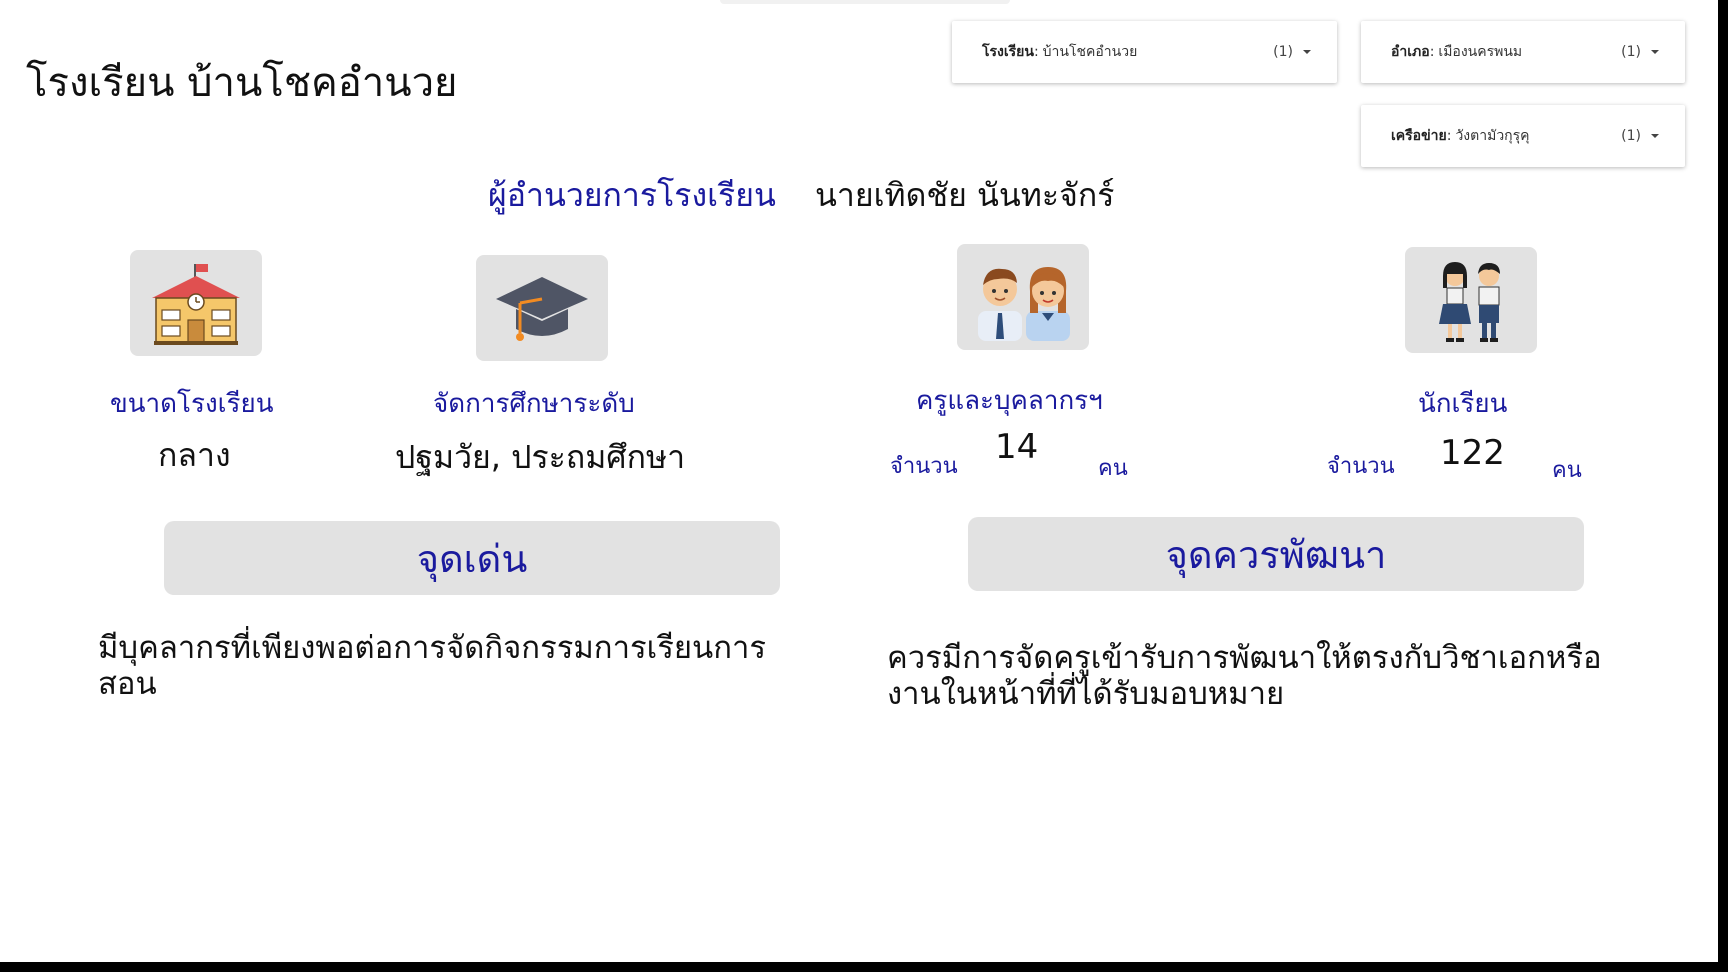 This screenshot has height=972, width=1728. I want to click on education-level-value: ปฐมวัย, ประถมศึกษา, so click(540, 457).